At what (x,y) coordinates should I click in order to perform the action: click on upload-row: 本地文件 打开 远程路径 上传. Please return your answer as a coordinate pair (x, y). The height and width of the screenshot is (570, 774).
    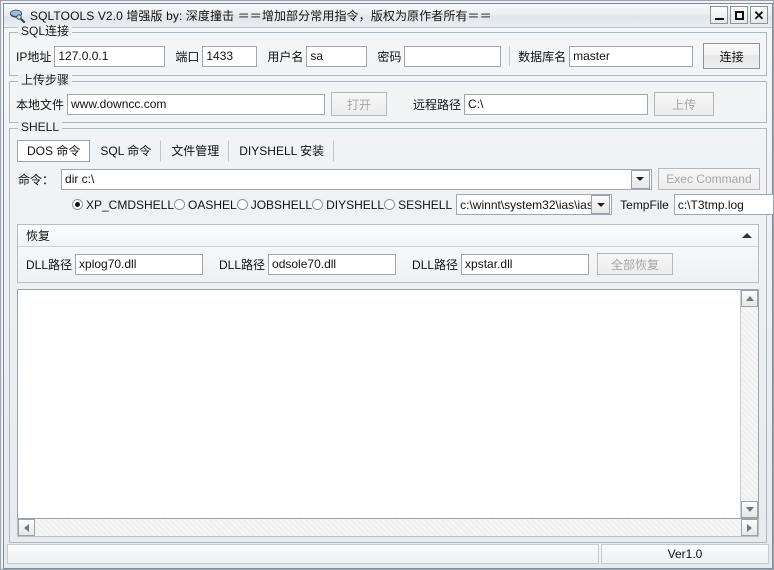
    Looking at the image, I should click on (388, 102).